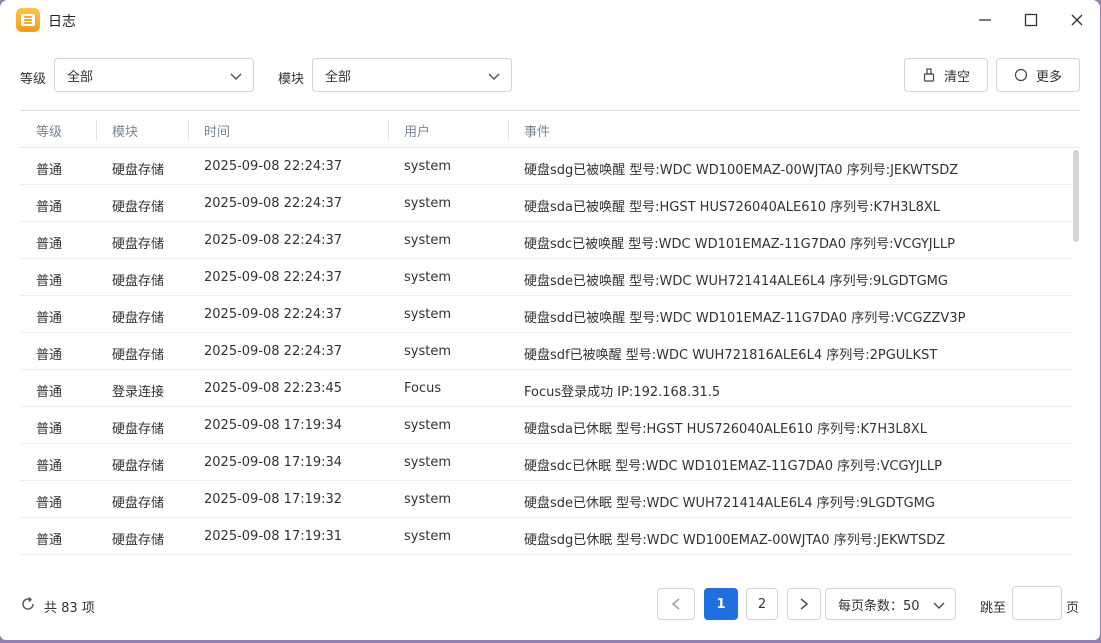 This screenshot has height=643, width=1101. What do you see at coordinates (28, 20) in the screenshot?
I see `log-app-icon` at bounding box center [28, 20].